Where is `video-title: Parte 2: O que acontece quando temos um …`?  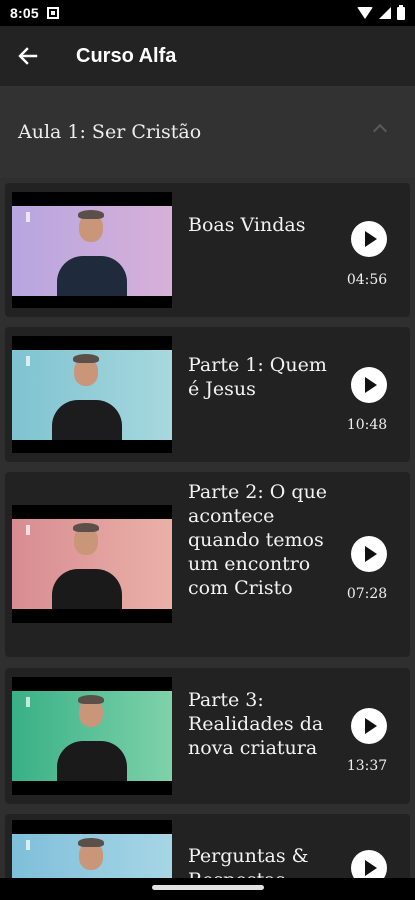
video-title: Parte 2: O que acontece quando temos um … is located at coordinates (258, 540).